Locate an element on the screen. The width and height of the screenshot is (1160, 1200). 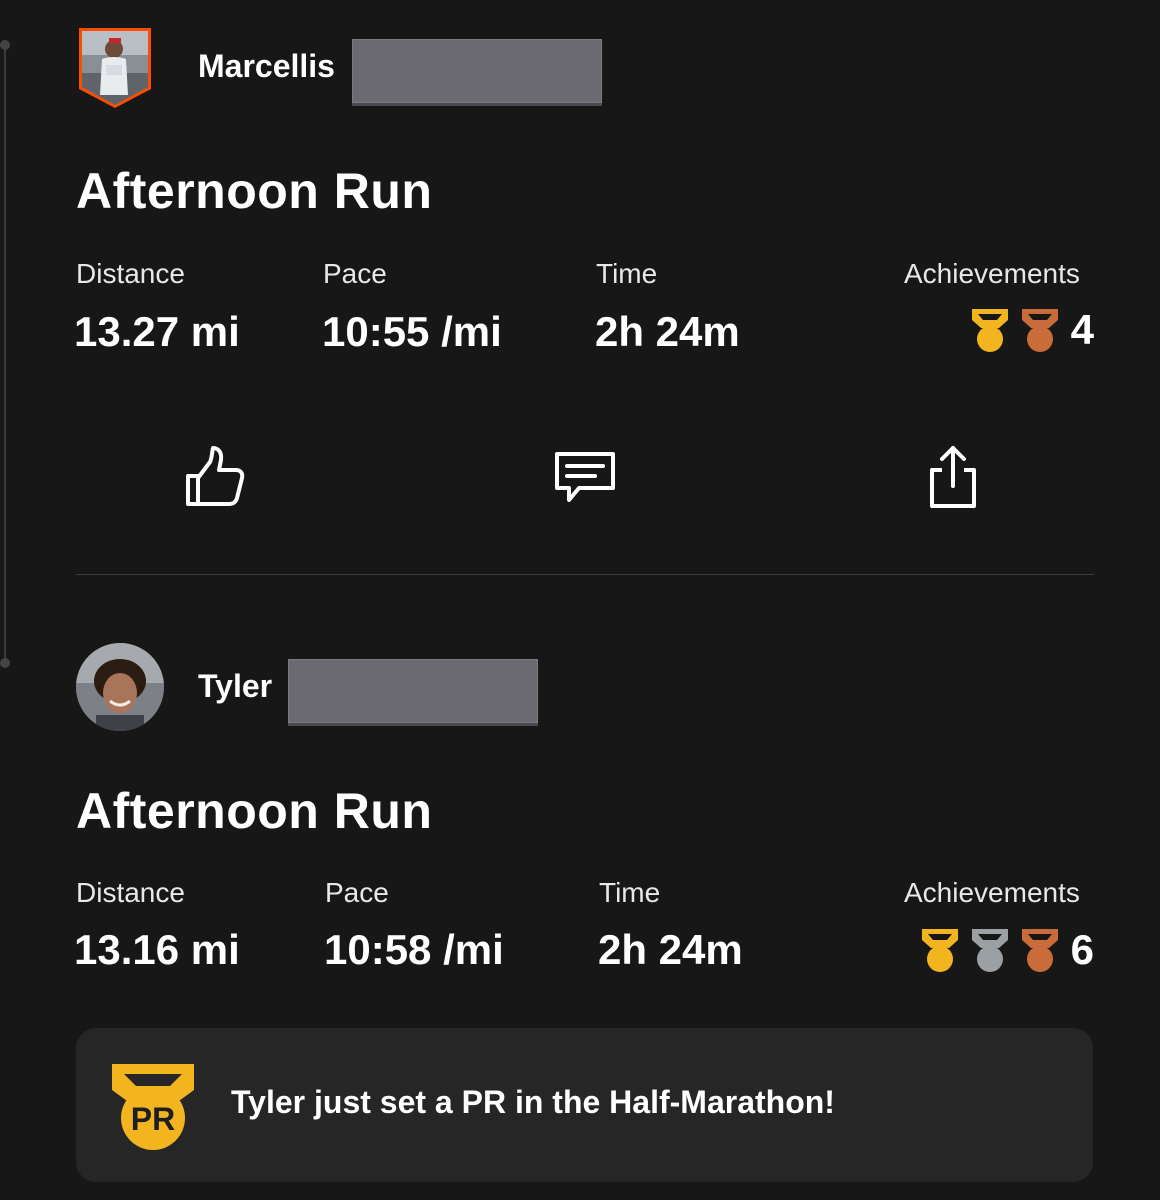
share-icon is located at coordinates (953, 477).